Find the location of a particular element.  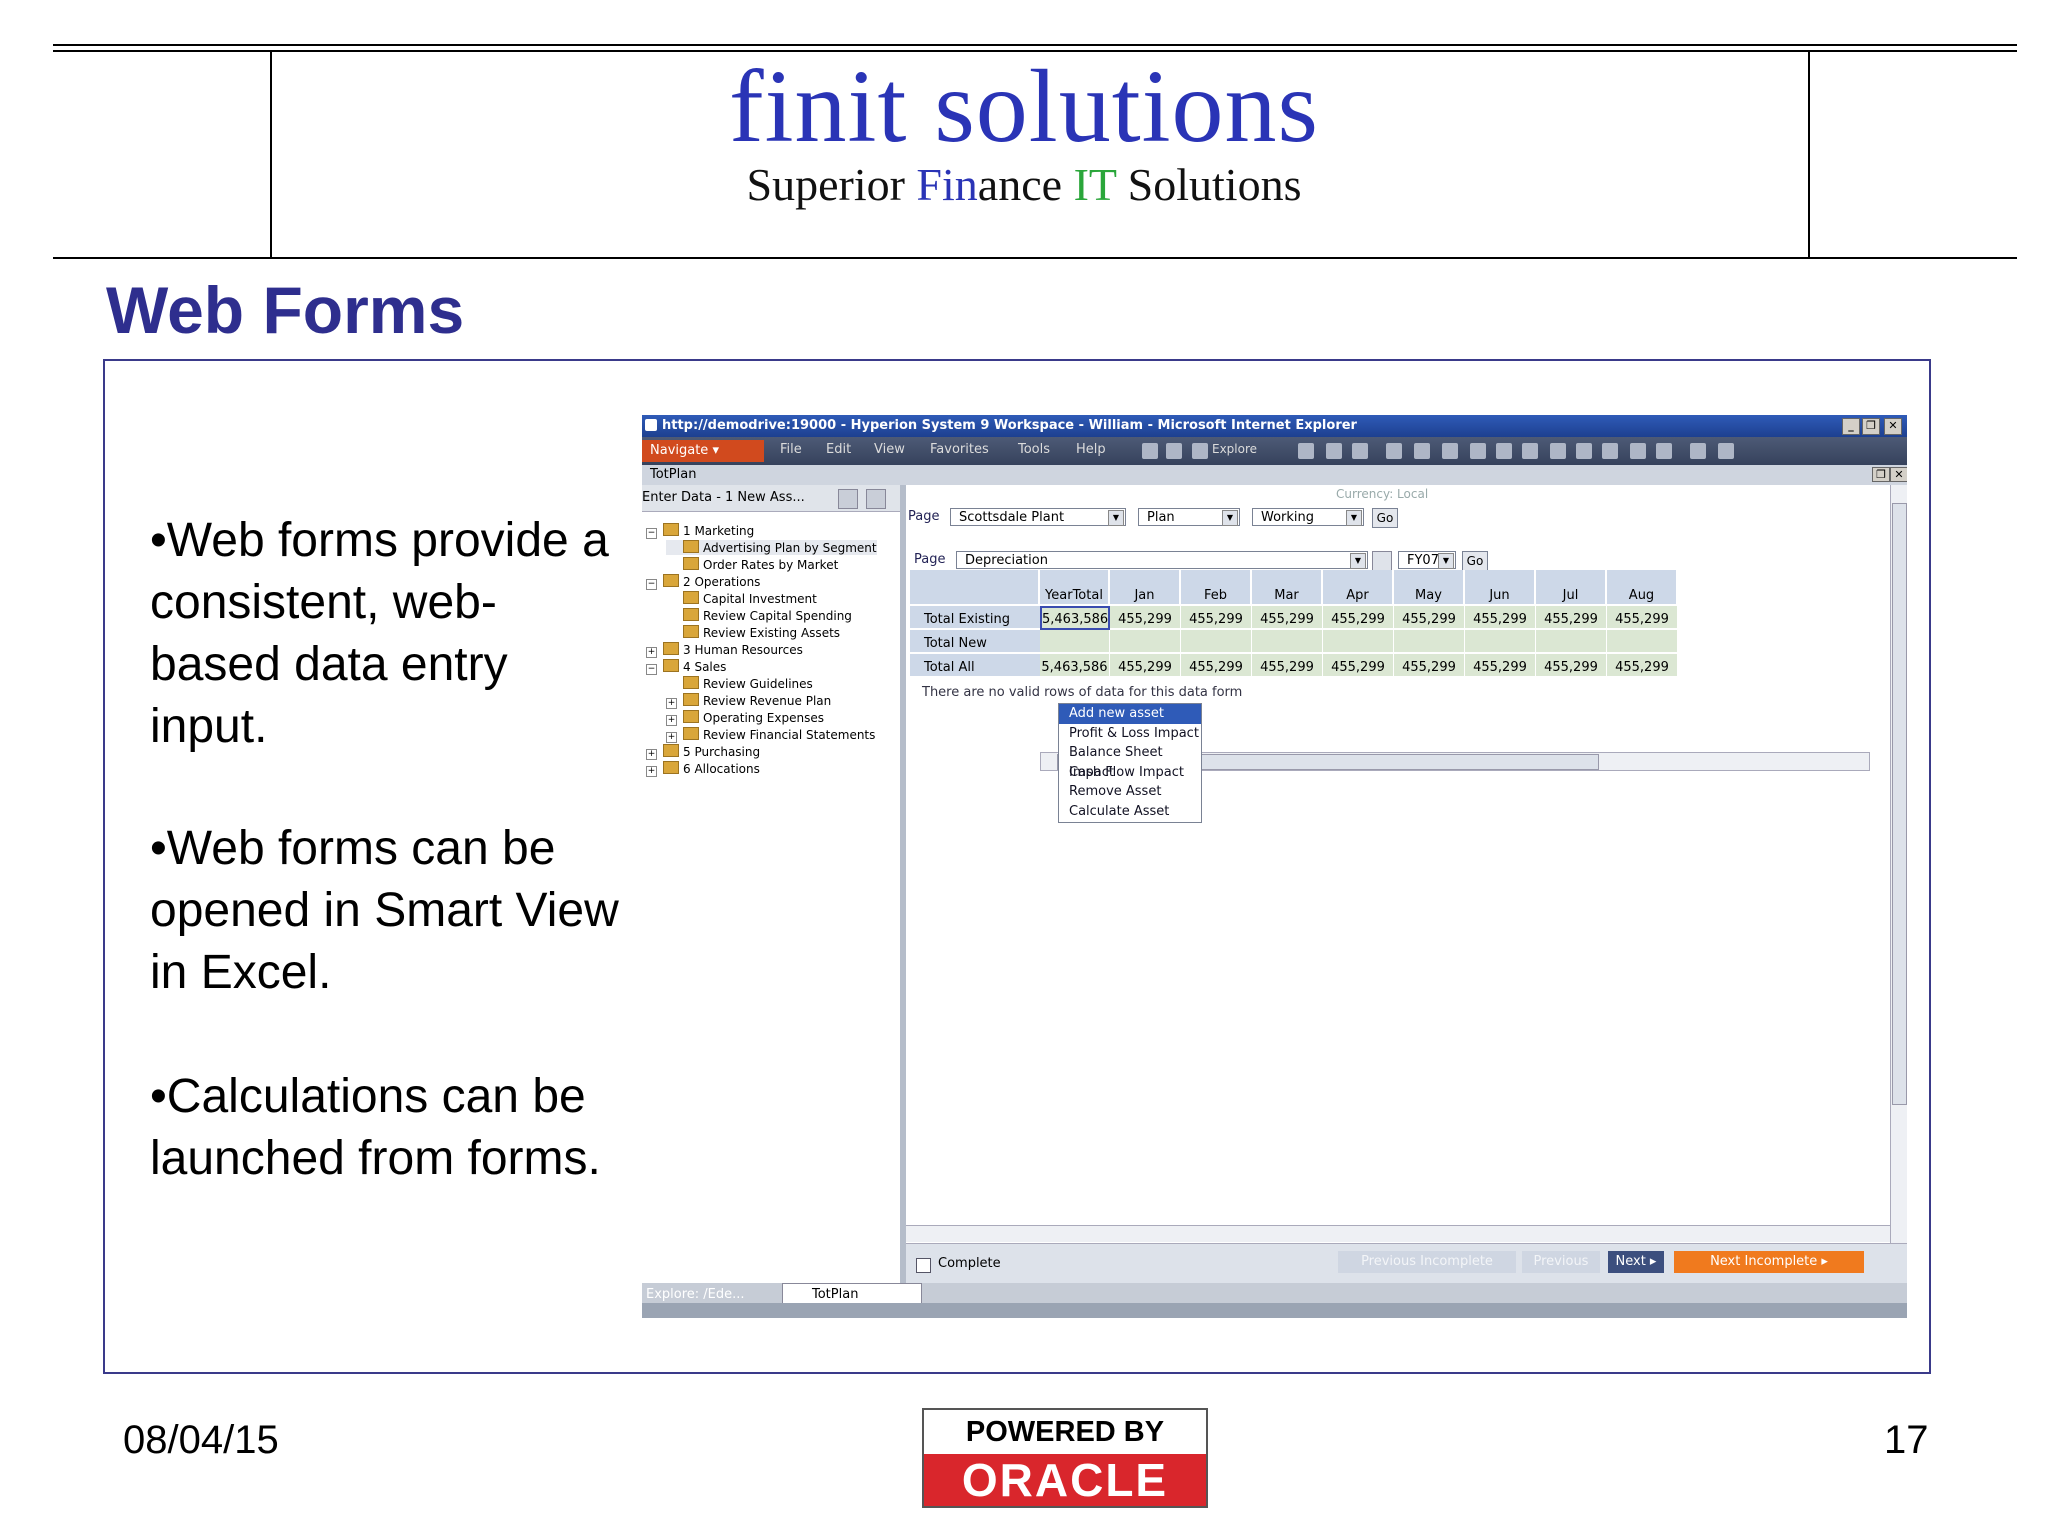

scenario-select: Plan ▼ is located at coordinates (1189, 517).